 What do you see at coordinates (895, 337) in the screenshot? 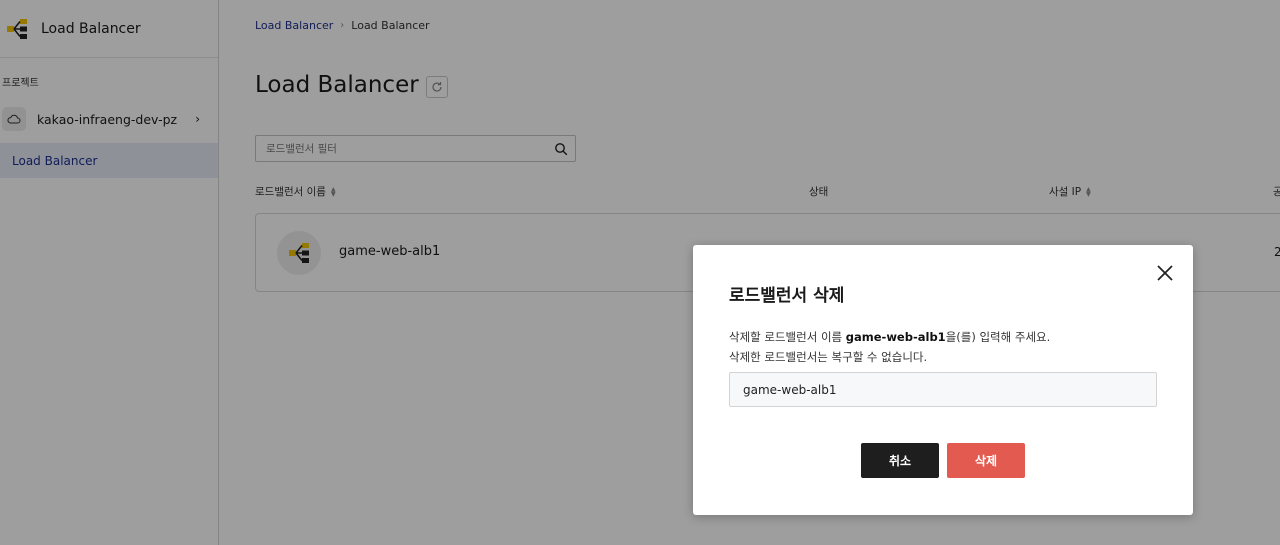
I see `desc-name: game-web-alb1` at bounding box center [895, 337].